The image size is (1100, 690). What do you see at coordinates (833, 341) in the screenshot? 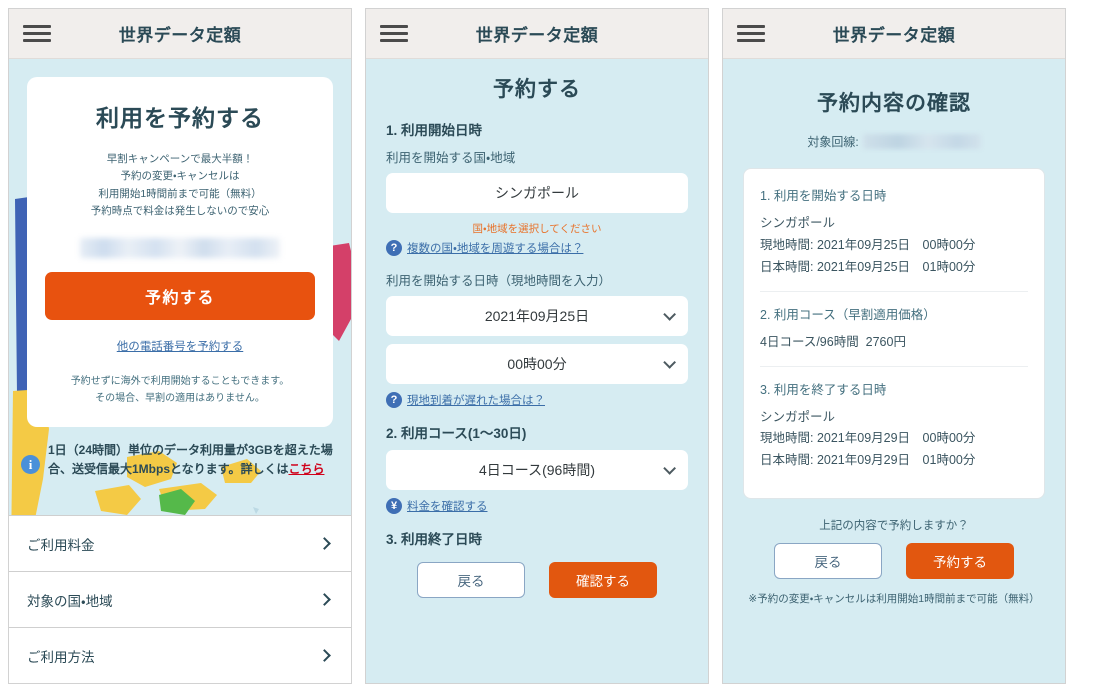
I see `summary-line: 4日コース/96時間 2760円` at bounding box center [833, 341].